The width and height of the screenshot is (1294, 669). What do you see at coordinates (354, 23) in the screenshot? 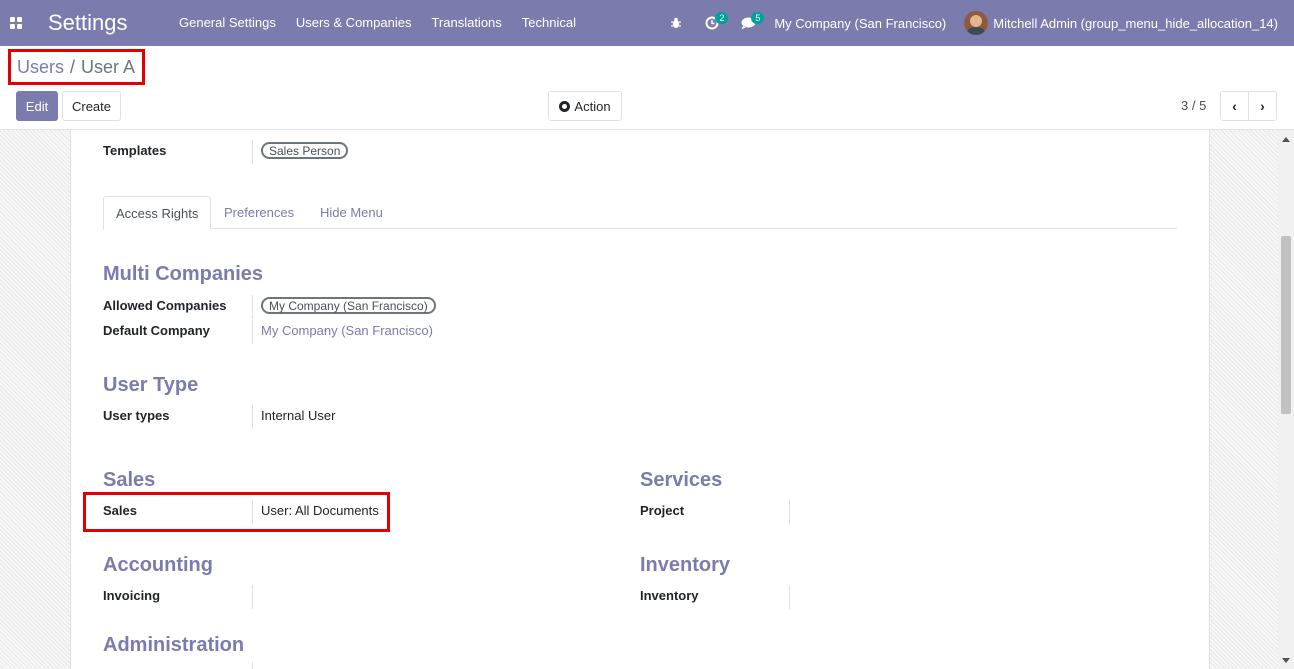
I see `menu-users-companies: Users & Companies` at bounding box center [354, 23].